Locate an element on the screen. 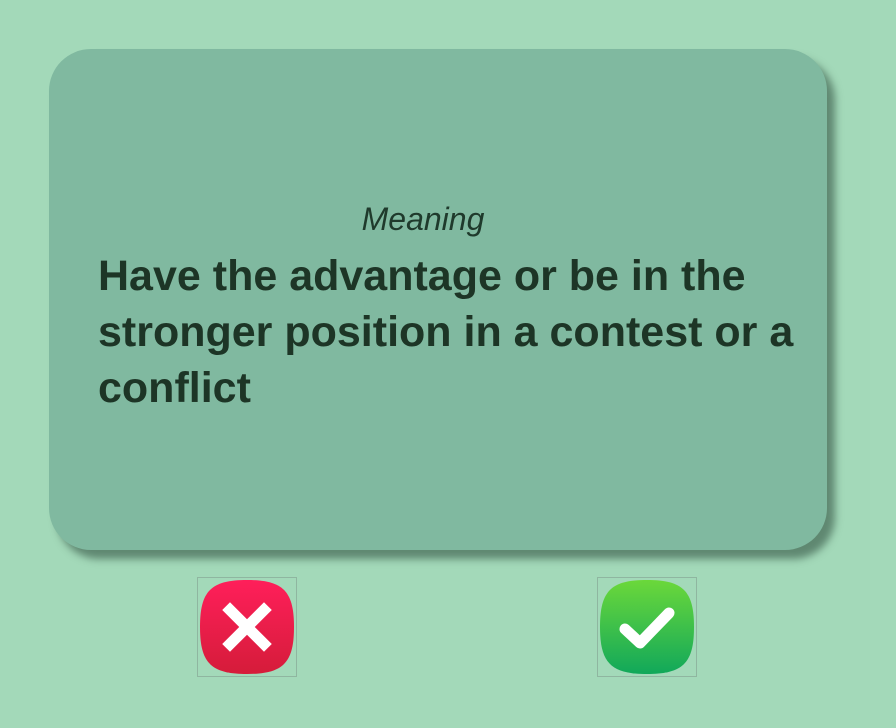 The height and width of the screenshot is (728, 896). wrong-button is located at coordinates (247, 627).